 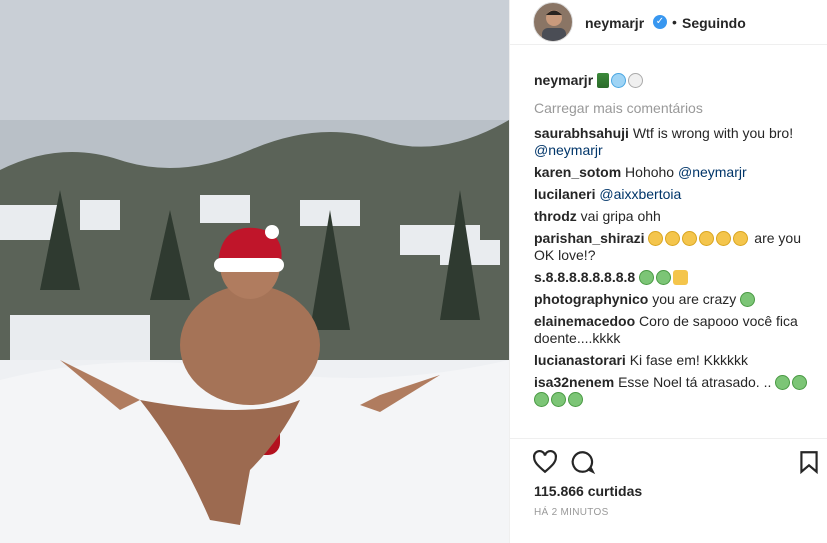 I want to click on comment: throdz vai gripa ohh, so click(x=676, y=216).